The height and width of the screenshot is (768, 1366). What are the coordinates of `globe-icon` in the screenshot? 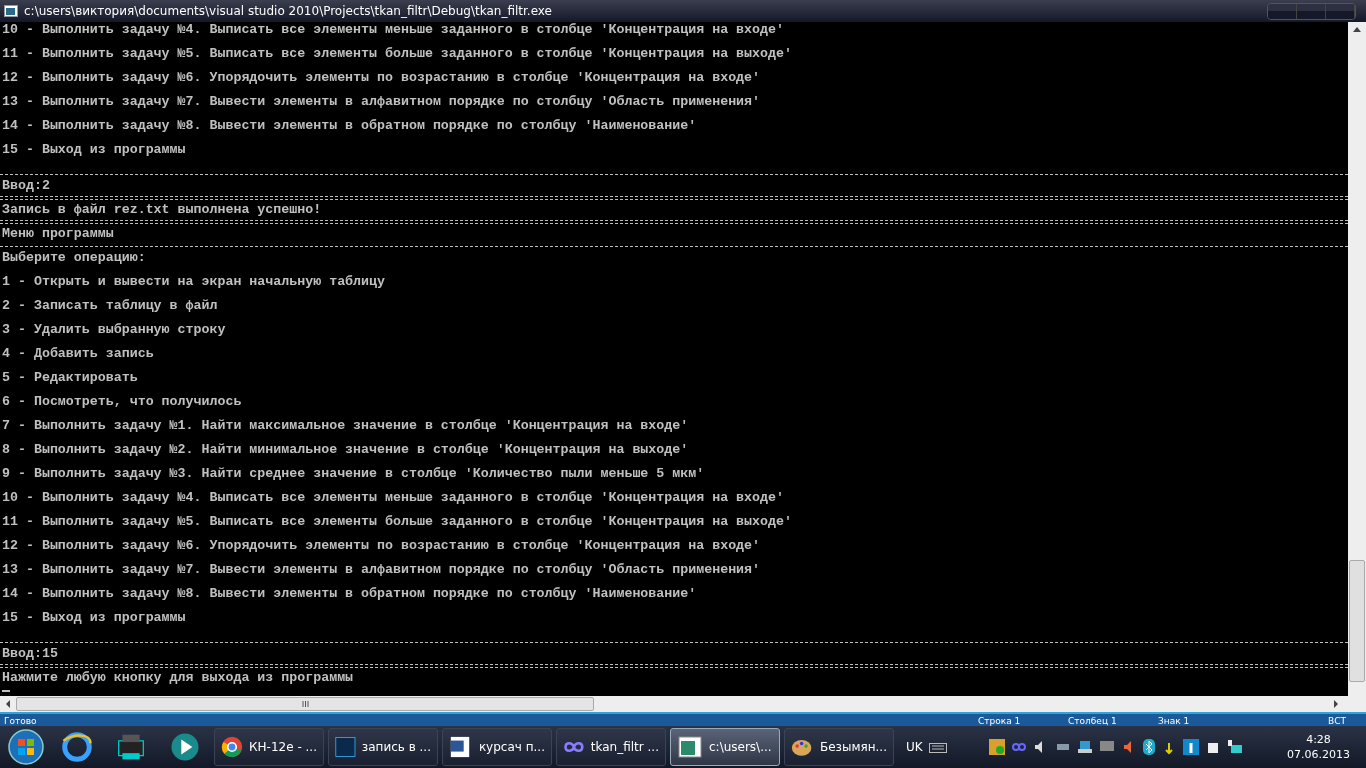 It's located at (996, 747).